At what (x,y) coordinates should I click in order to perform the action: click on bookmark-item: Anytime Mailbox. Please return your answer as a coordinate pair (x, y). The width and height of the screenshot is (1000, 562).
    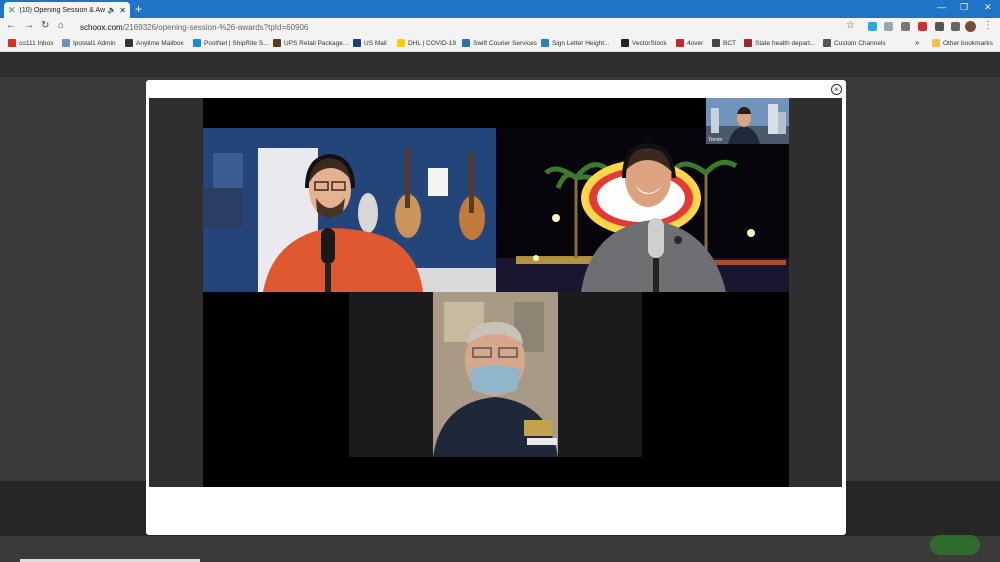
    Looking at the image, I should click on (154, 43).